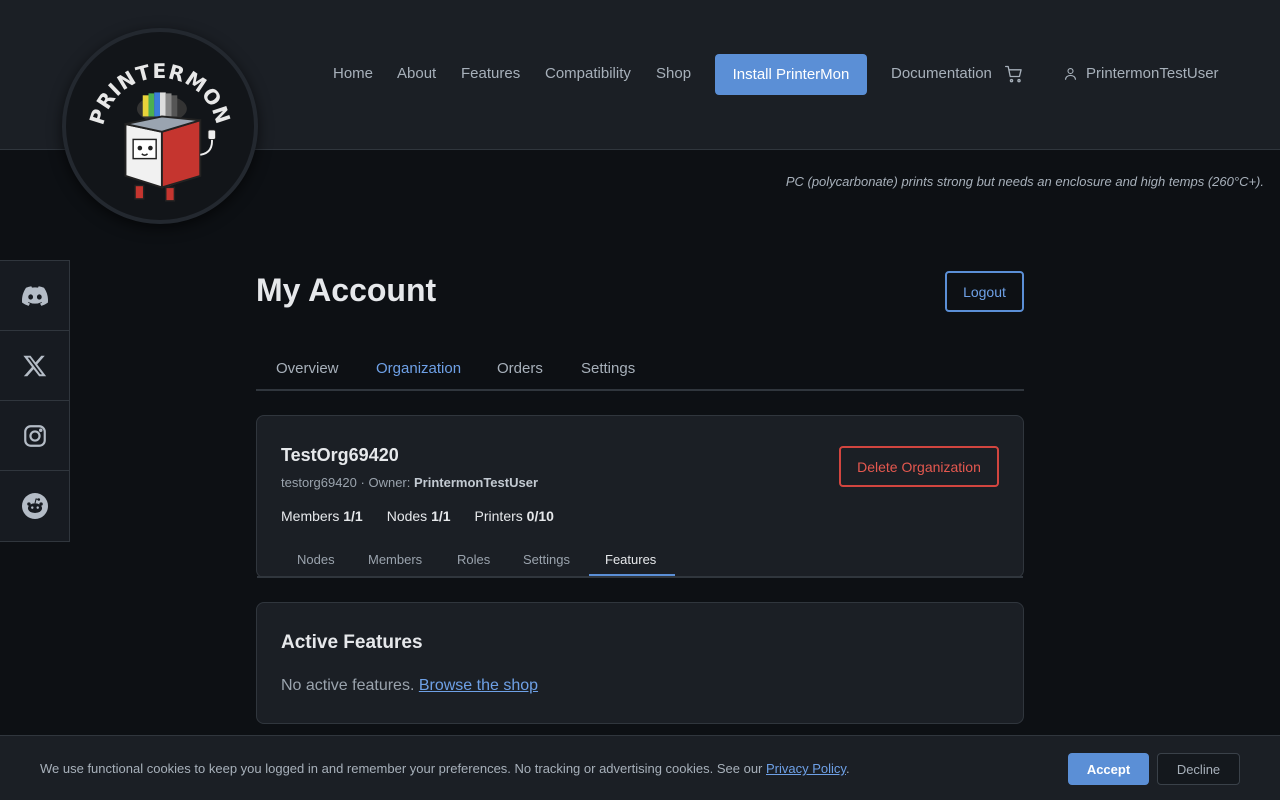 The height and width of the screenshot is (800, 1280). I want to click on nav-about: About, so click(416, 73).